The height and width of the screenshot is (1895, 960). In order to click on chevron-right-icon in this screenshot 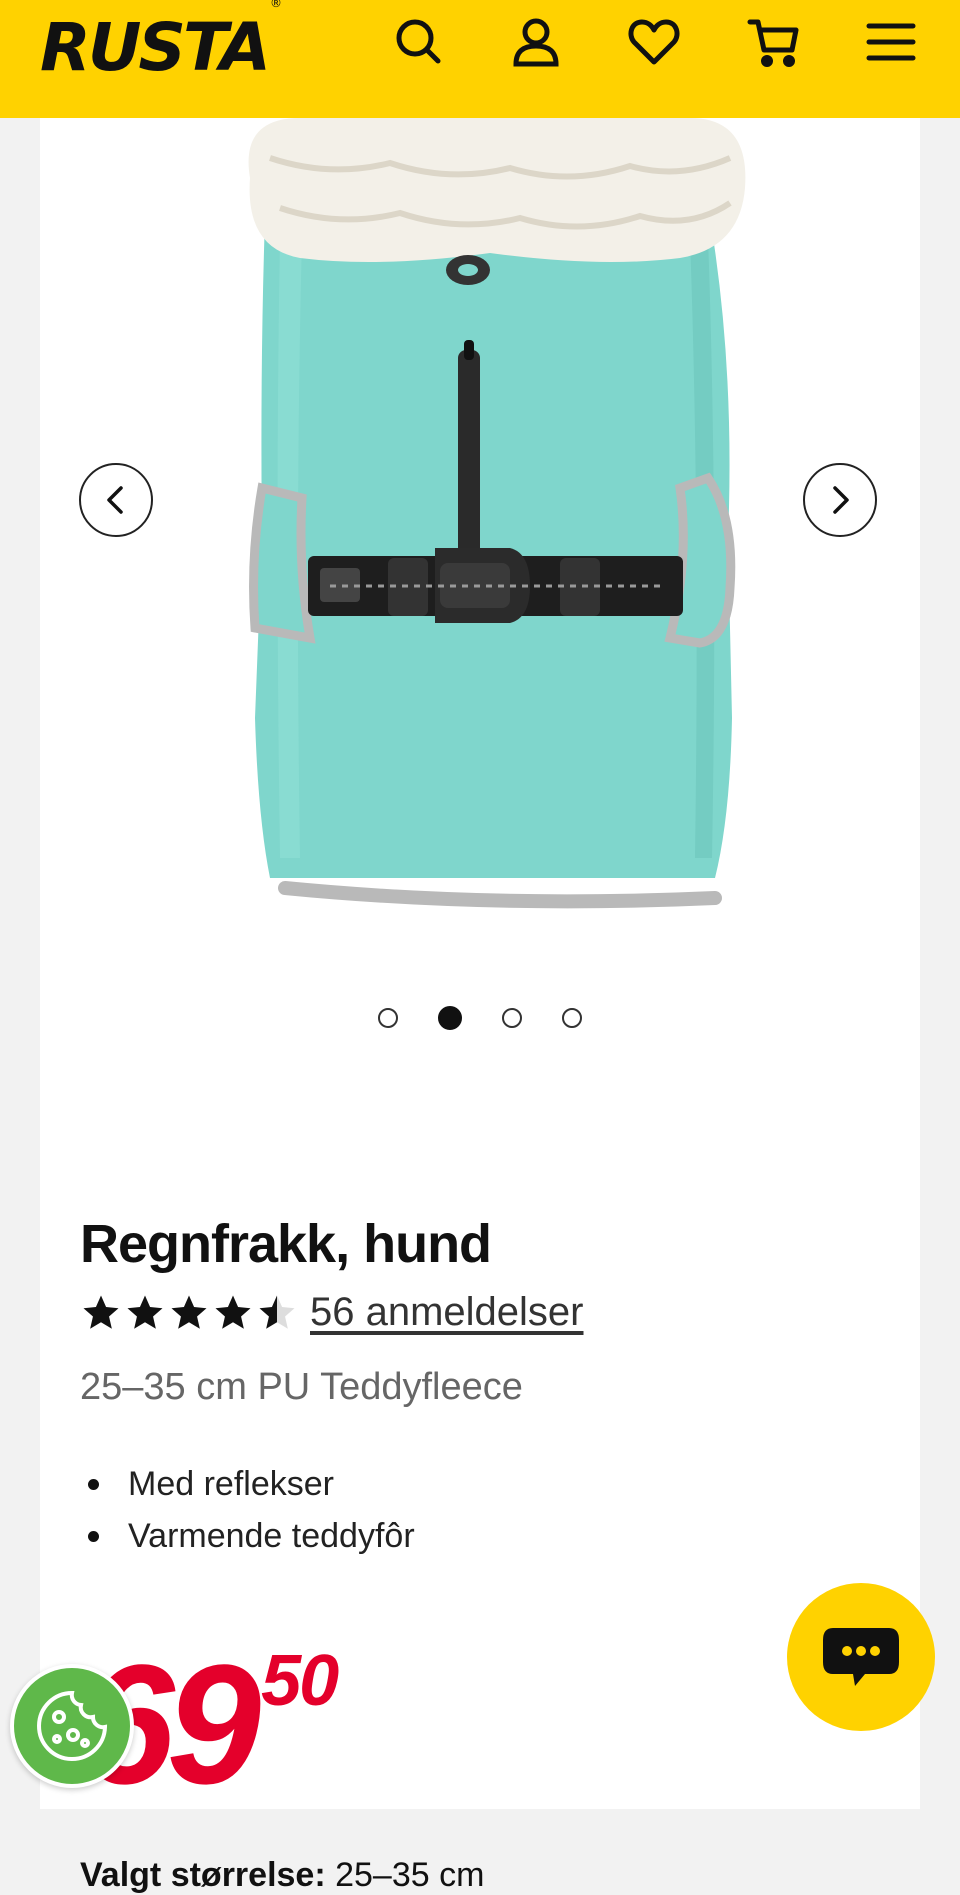, I will do `click(841, 500)`.